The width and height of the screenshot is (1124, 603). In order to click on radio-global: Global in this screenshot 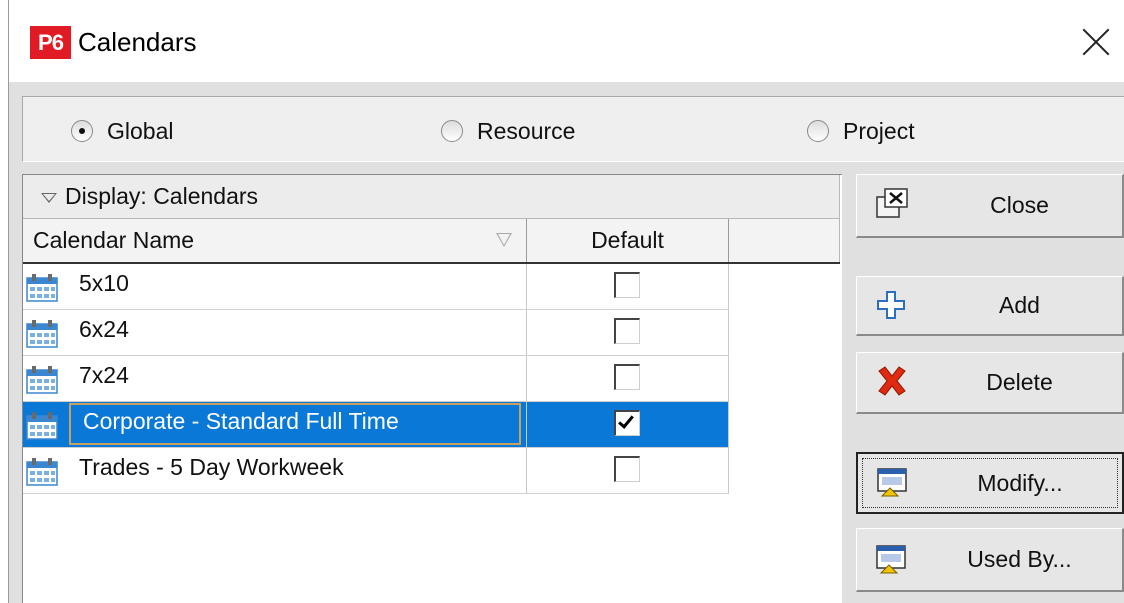, I will do `click(122, 131)`.